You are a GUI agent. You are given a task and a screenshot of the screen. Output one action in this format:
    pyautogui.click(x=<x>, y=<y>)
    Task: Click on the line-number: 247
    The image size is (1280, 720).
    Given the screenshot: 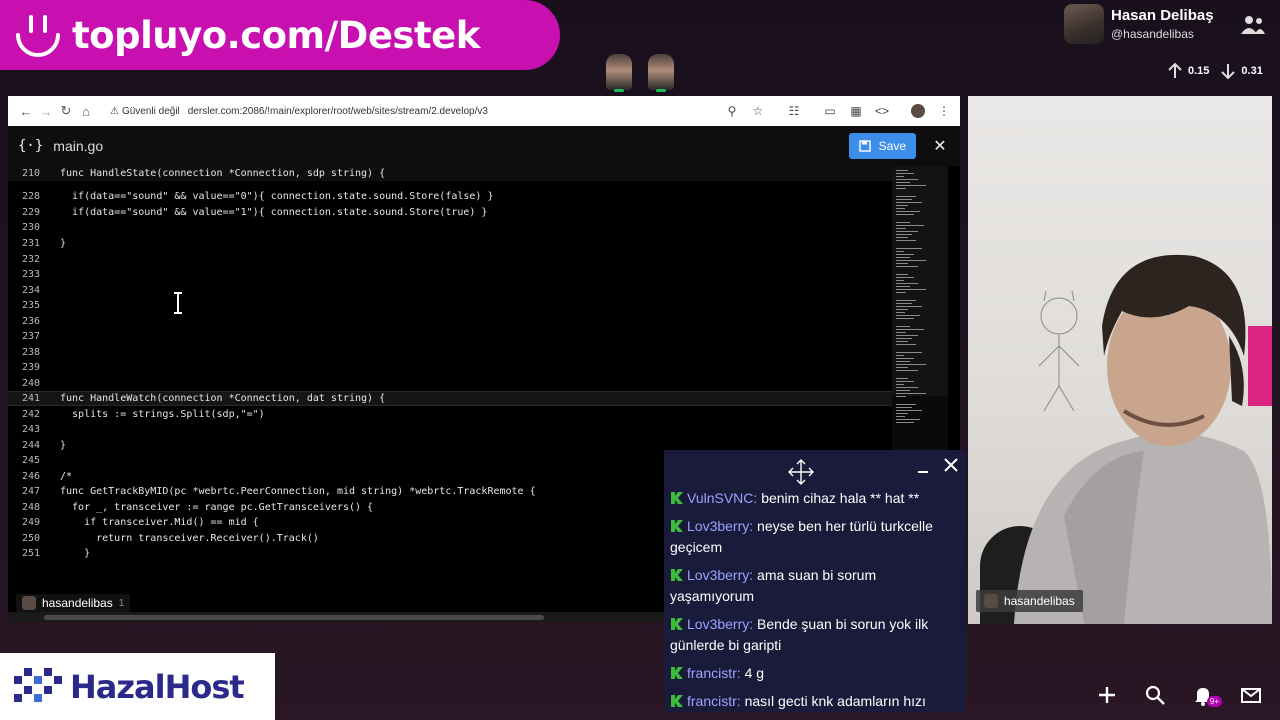 What is the action you would take?
    pyautogui.click(x=30, y=491)
    